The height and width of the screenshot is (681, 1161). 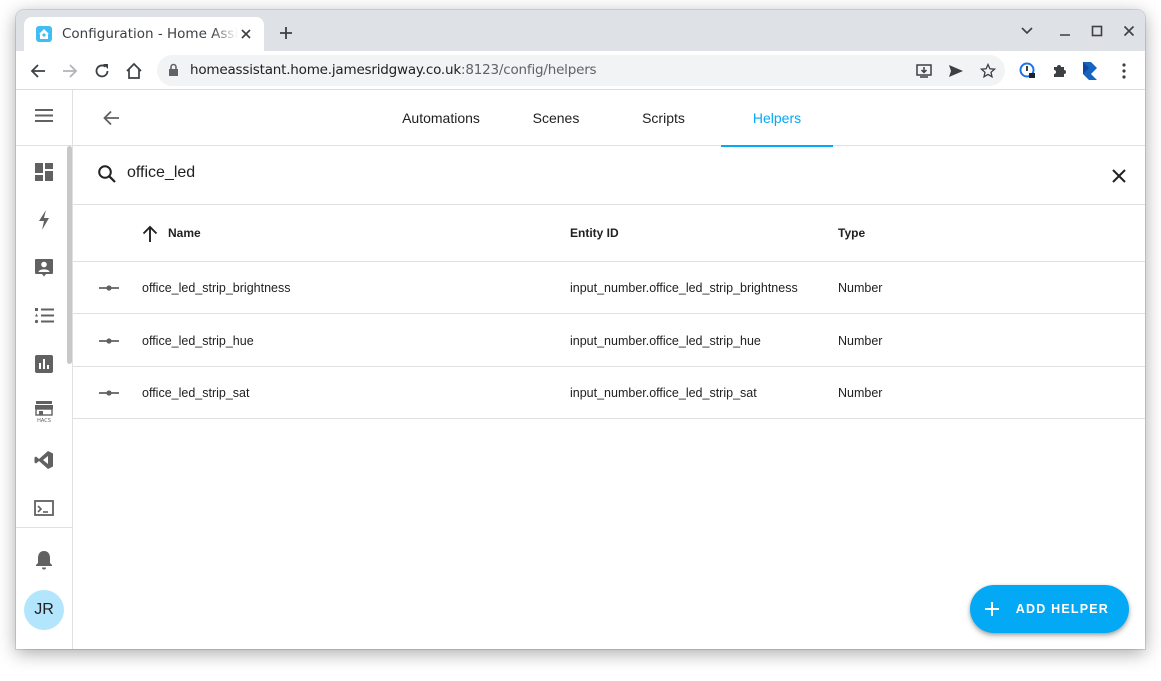 I want to click on column-type-label: Type, so click(x=852, y=233).